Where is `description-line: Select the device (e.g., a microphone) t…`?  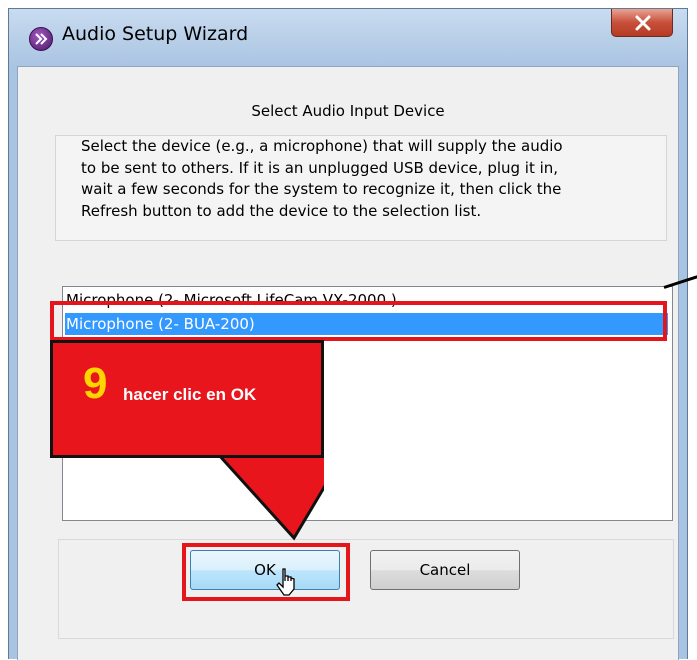 description-line: Select the device (e.g., a microphone) t… is located at coordinates (322, 146).